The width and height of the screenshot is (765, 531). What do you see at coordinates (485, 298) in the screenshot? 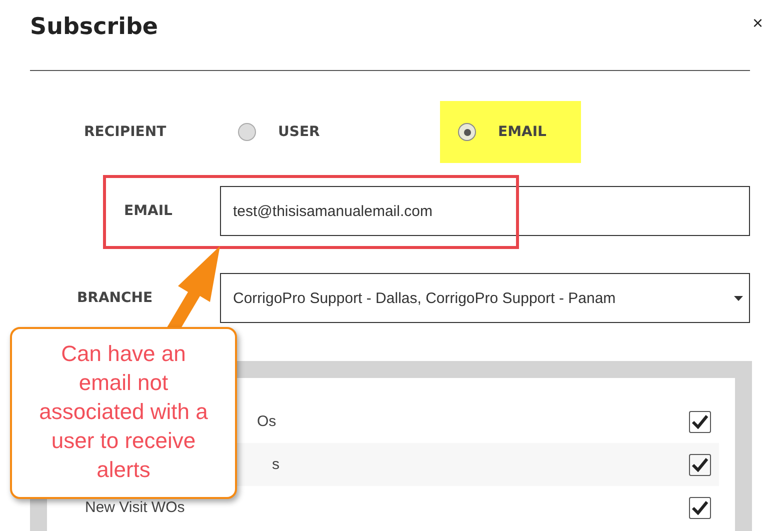
I see `branches-dropdown: CorrigoPro Support - Dallas, CorrigoPro Support - Panam` at bounding box center [485, 298].